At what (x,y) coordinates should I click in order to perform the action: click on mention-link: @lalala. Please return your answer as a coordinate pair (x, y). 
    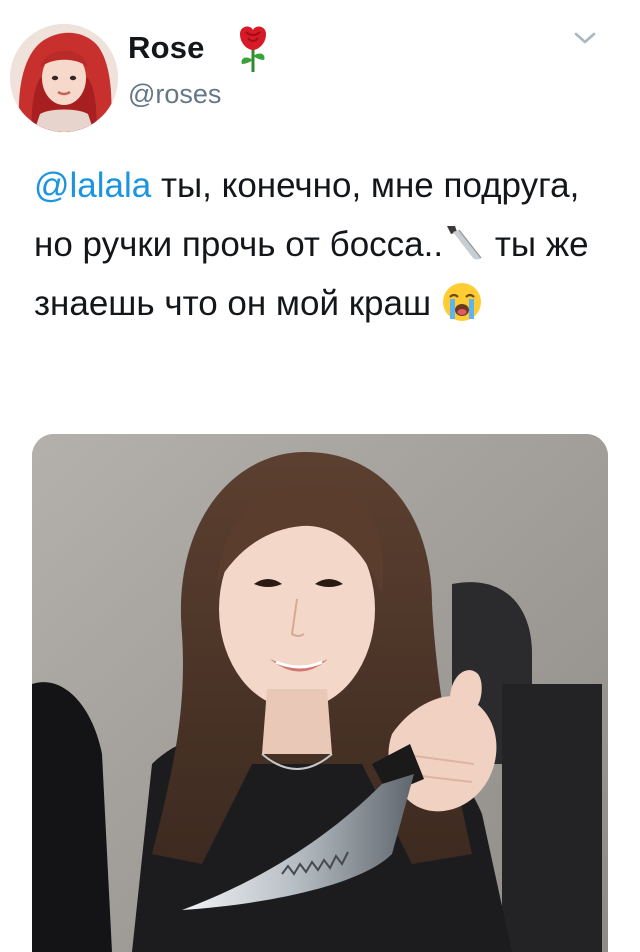
    Looking at the image, I should click on (92, 185).